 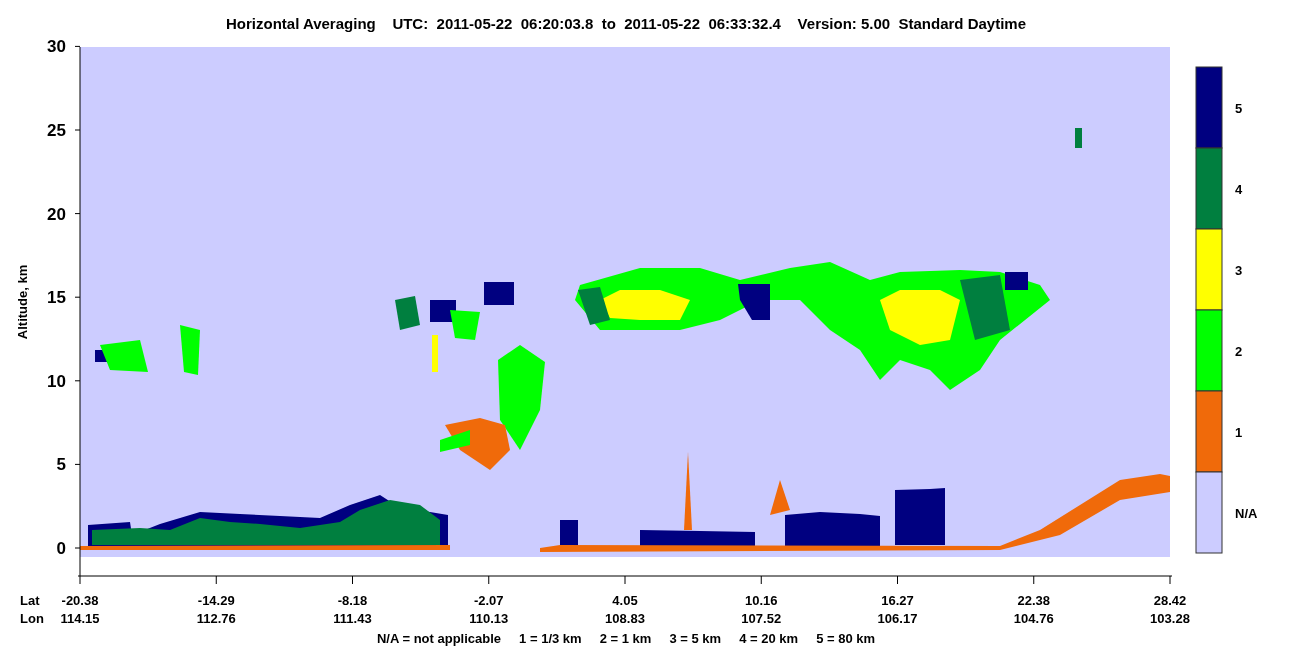 I want to click on lat-tick-label: 4.05, so click(x=625, y=600).